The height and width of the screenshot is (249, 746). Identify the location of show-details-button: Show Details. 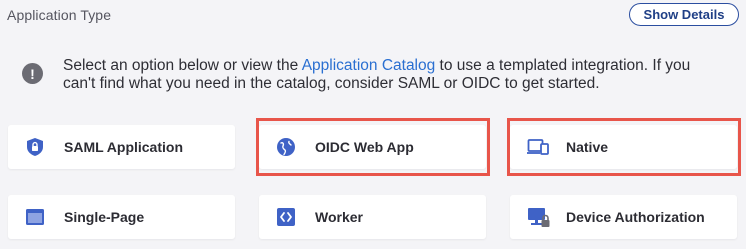
(684, 14).